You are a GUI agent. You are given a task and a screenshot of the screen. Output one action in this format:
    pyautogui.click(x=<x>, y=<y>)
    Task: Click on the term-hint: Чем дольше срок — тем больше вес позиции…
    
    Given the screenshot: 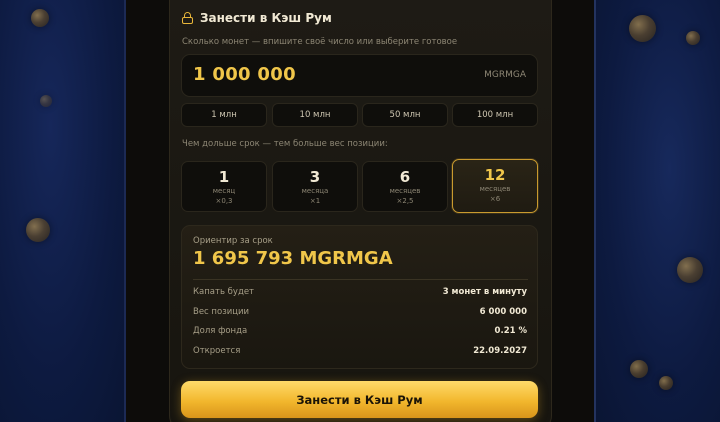 What is the action you would take?
    pyautogui.click(x=285, y=144)
    